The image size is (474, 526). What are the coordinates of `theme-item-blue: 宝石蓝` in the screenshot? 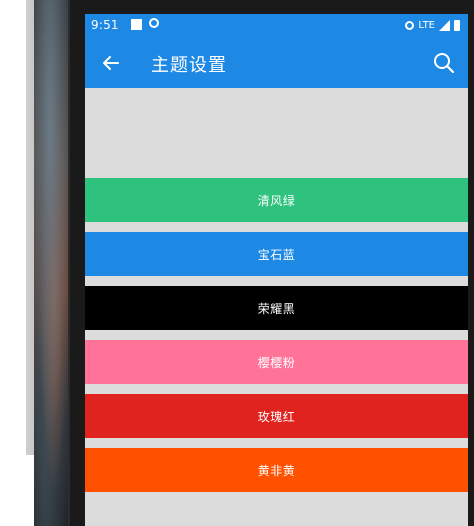 It's located at (276, 254).